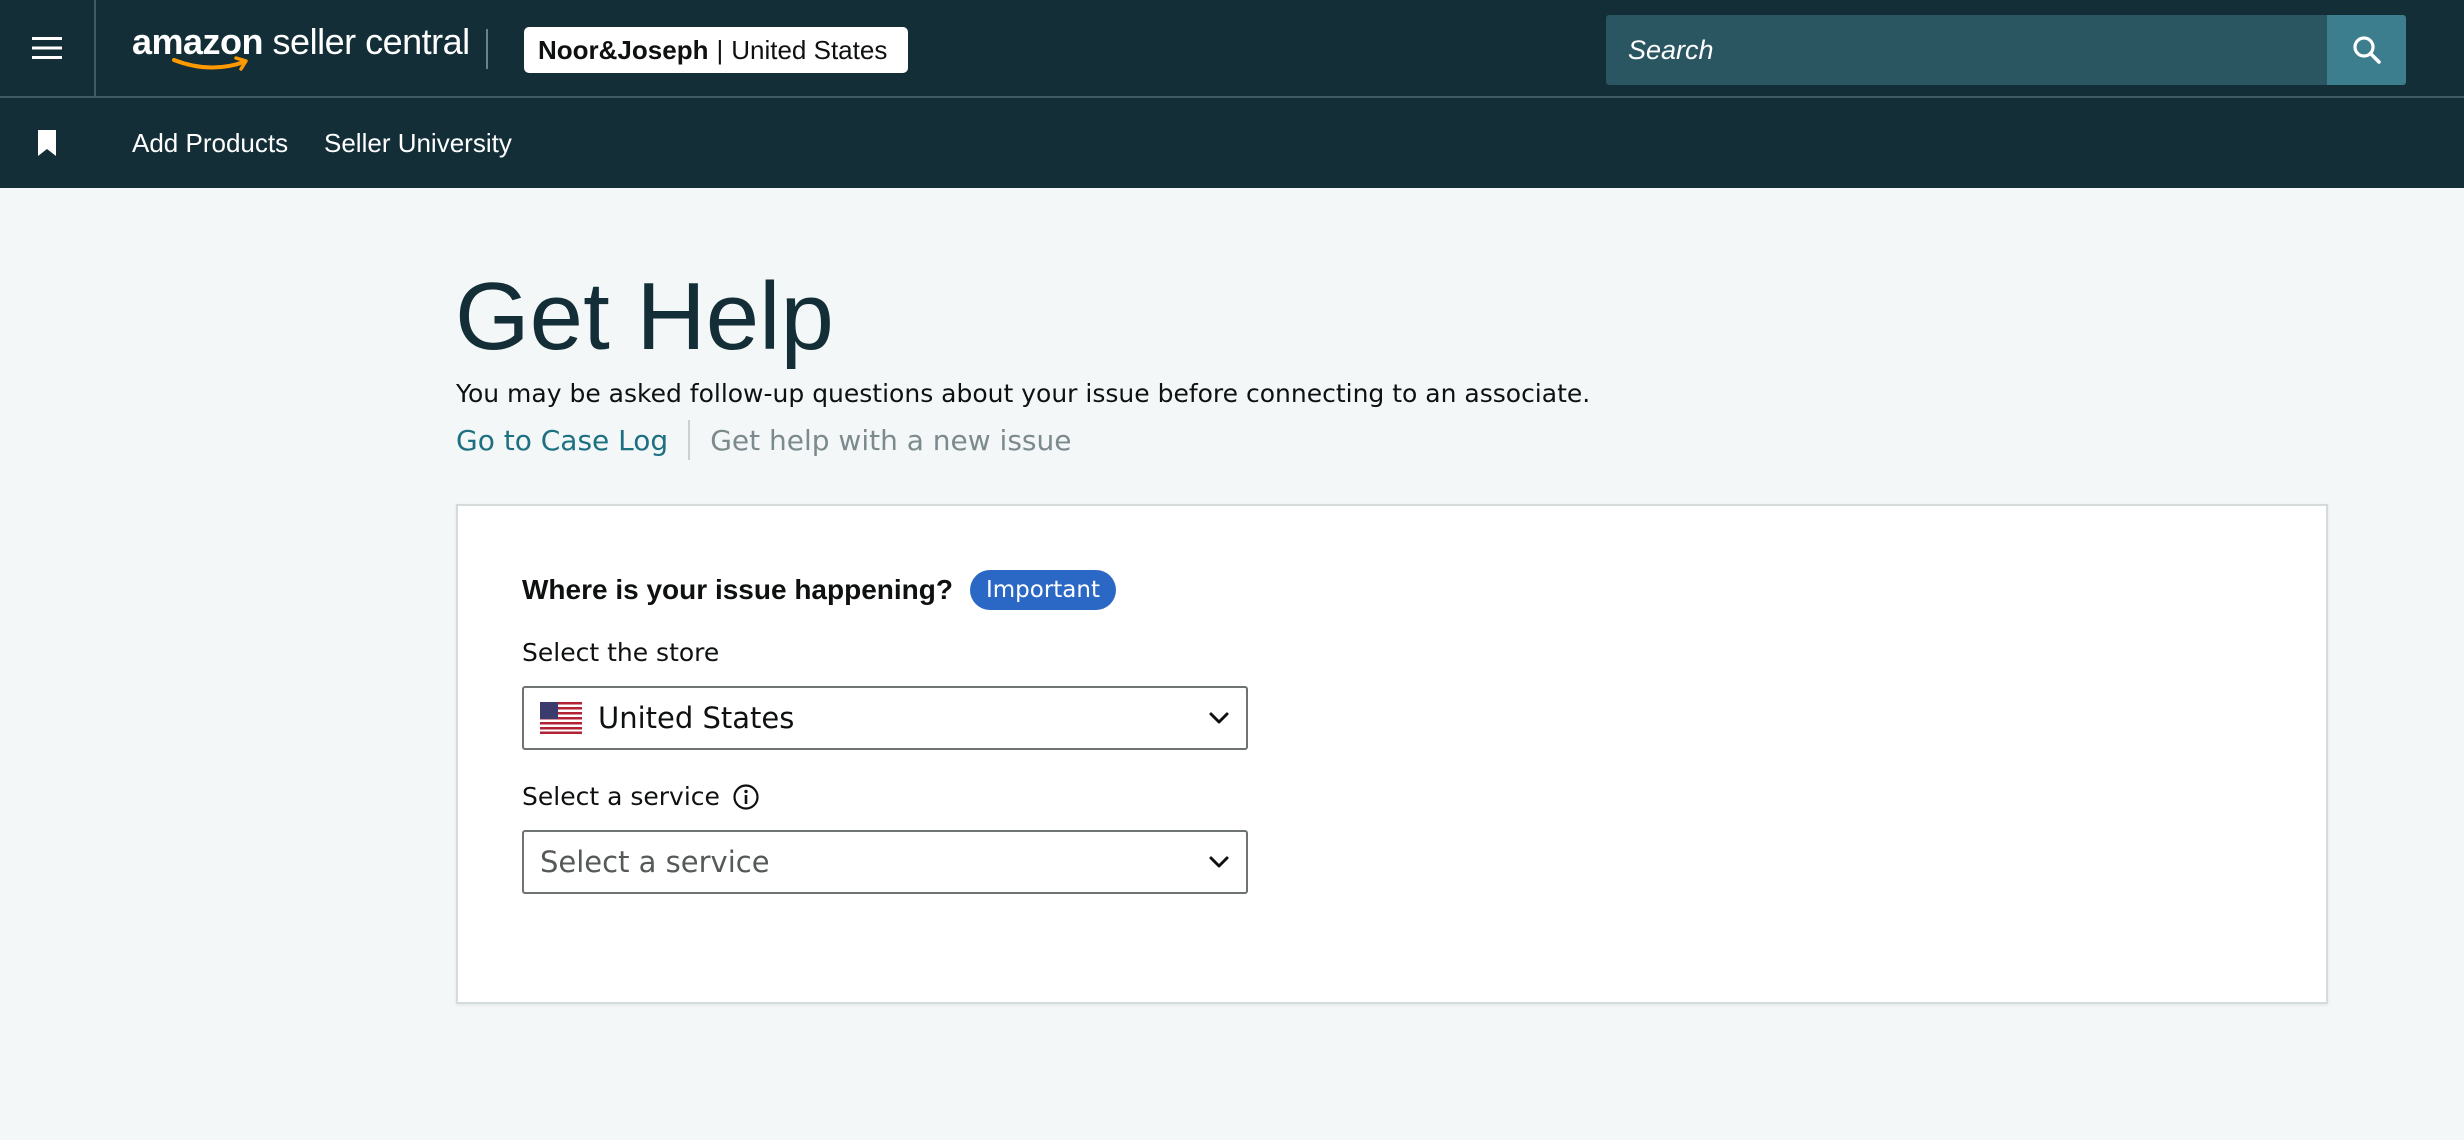 The height and width of the screenshot is (1140, 2464). Describe the element at coordinates (418, 143) in the screenshot. I see `nav-link-seller-university: Seller University` at that location.